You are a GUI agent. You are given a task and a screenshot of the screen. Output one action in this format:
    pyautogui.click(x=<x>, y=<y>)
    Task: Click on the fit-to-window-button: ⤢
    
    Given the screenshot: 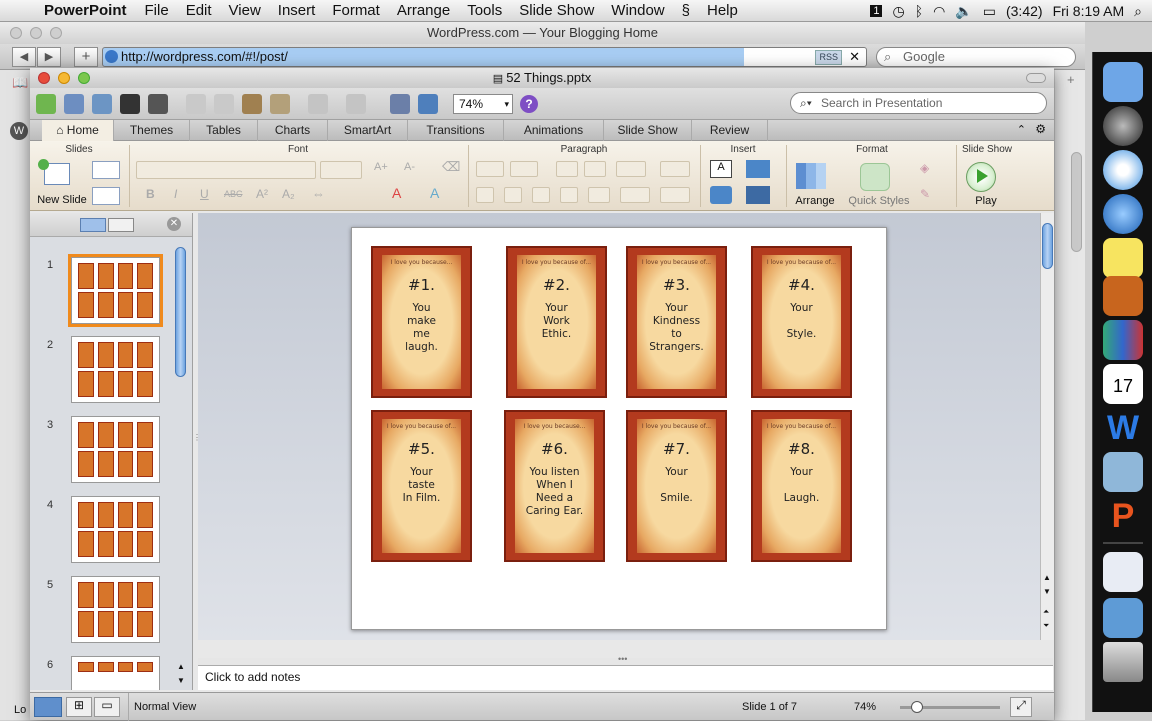 What is the action you would take?
    pyautogui.click(x=1021, y=707)
    